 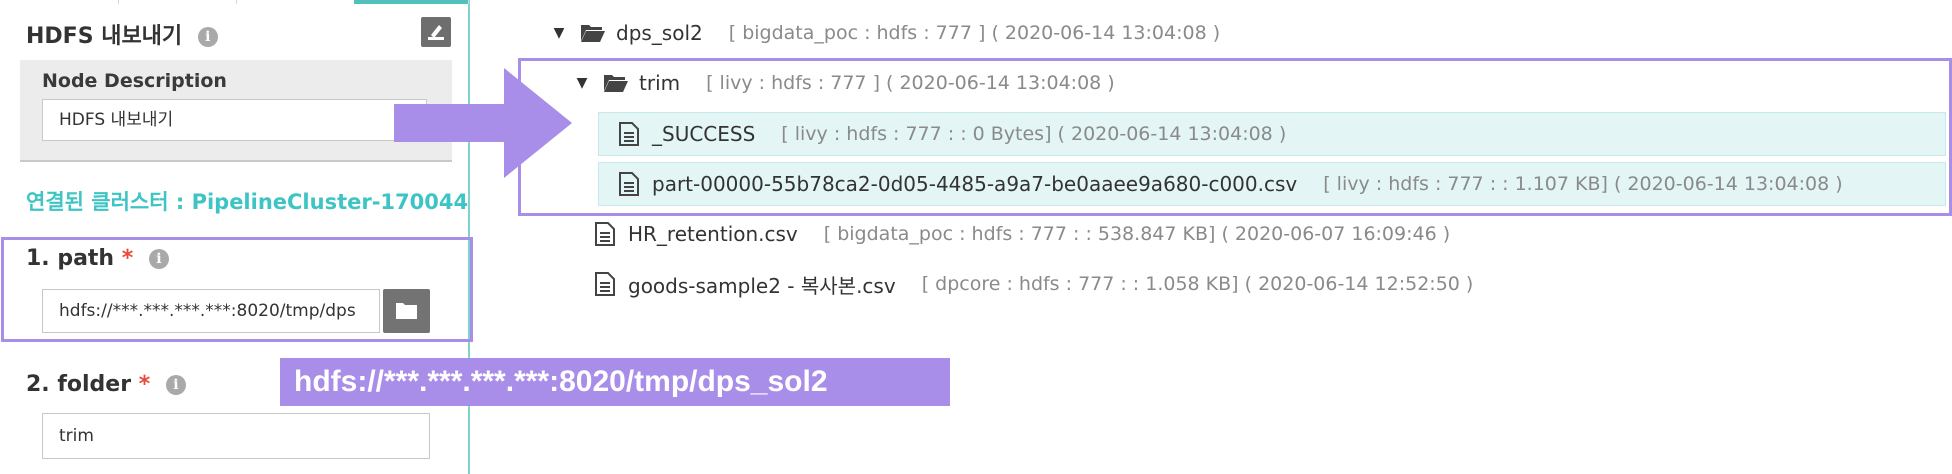 I want to click on edit-icon, so click(x=436, y=32).